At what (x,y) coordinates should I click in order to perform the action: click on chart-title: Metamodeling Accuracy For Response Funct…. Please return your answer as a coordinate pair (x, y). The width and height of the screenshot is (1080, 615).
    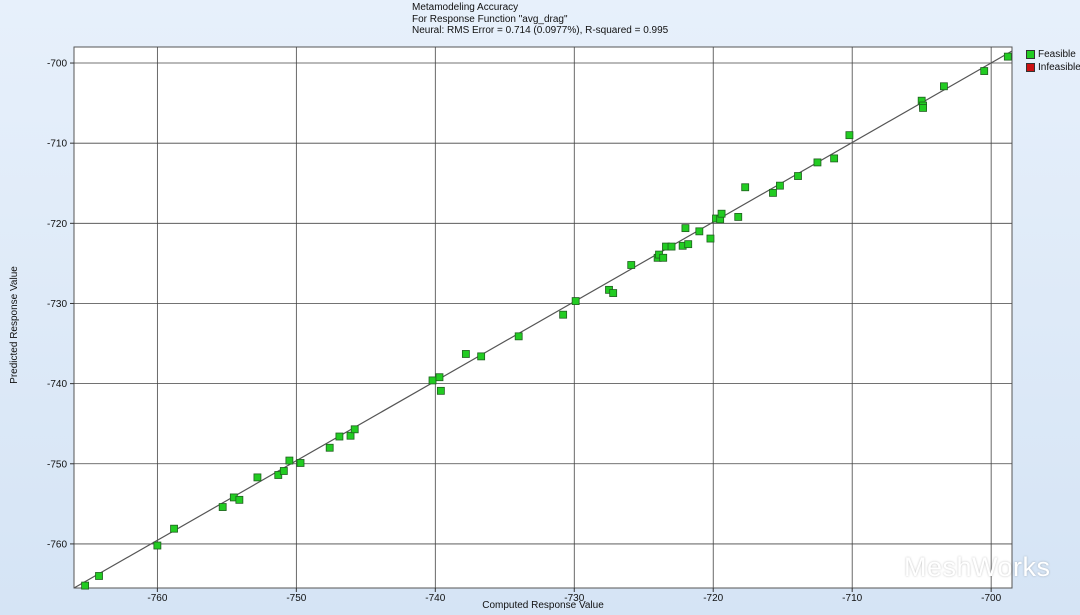
    Looking at the image, I should click on (540, 19).